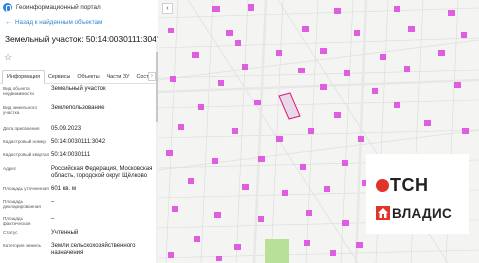 The height and width of the screenshot is (263, 479). What do you see at coordinates (59, 22) in the screenshot?
I see `back-link-label: Назад к найденным объектам` at bounding box center [59, 22].